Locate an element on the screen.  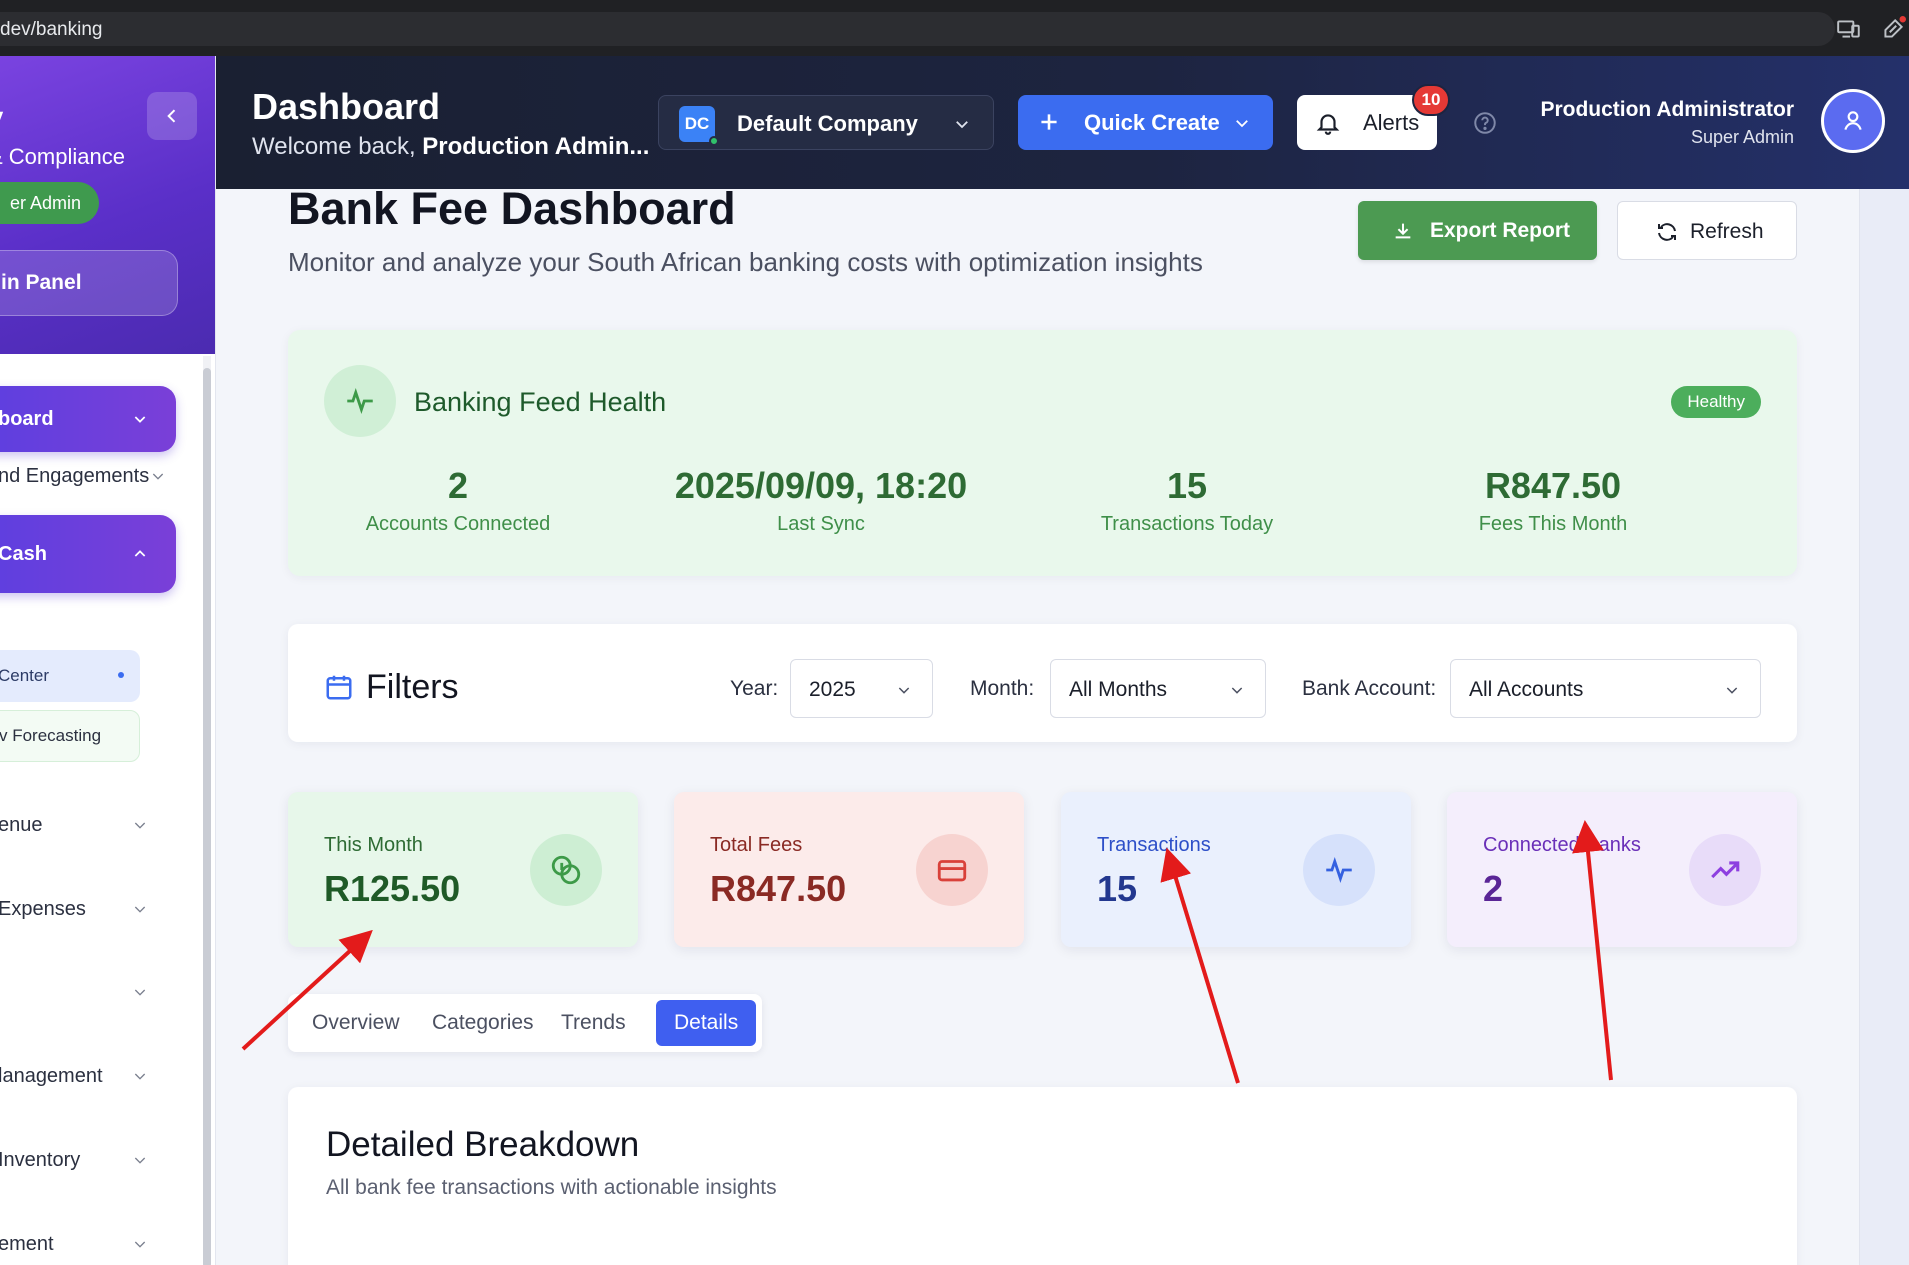
stat-last-sync: 2025/09/09, 18:20 Last Sync is located at coordinates (821, 500).